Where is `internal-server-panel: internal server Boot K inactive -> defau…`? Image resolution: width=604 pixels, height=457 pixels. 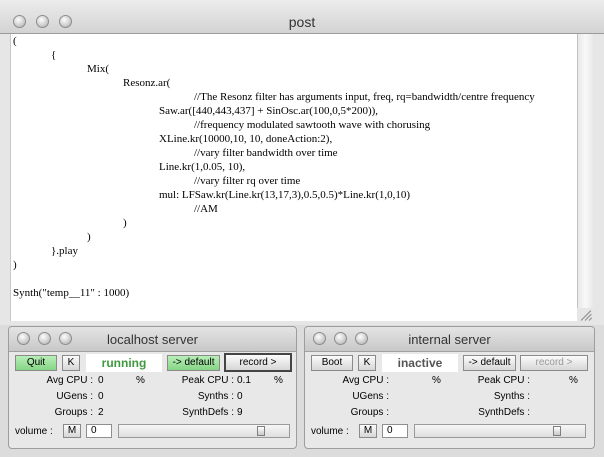
internal-server-panel: internal server Boot K inactive -> defau… is located at coordinates (449, 387).